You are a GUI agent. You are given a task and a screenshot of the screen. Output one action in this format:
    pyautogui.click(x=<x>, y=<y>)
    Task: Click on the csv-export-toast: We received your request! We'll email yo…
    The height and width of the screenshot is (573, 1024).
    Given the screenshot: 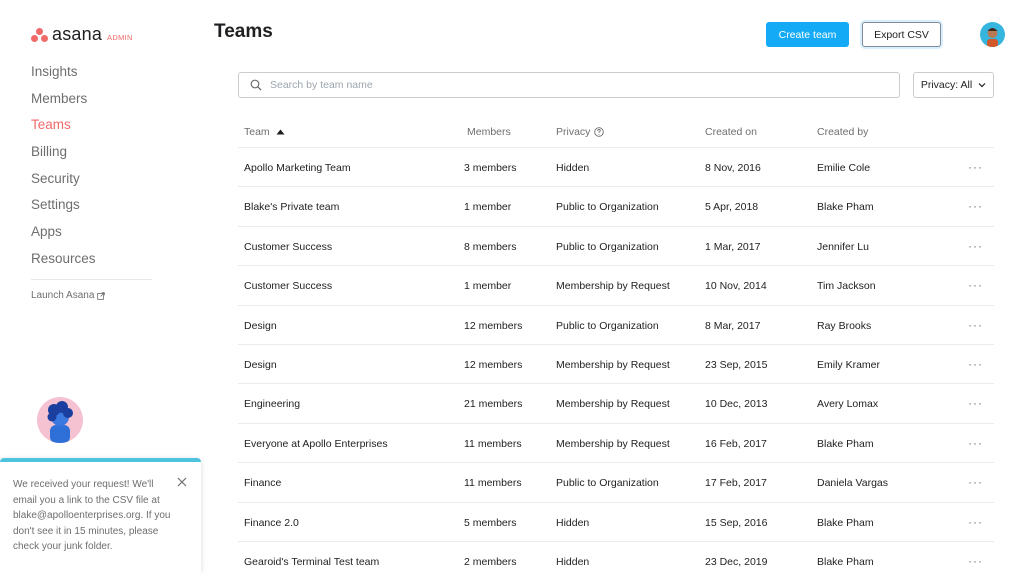 What is the action you would take?
    pyautogui.click(x=100, y=515)
    